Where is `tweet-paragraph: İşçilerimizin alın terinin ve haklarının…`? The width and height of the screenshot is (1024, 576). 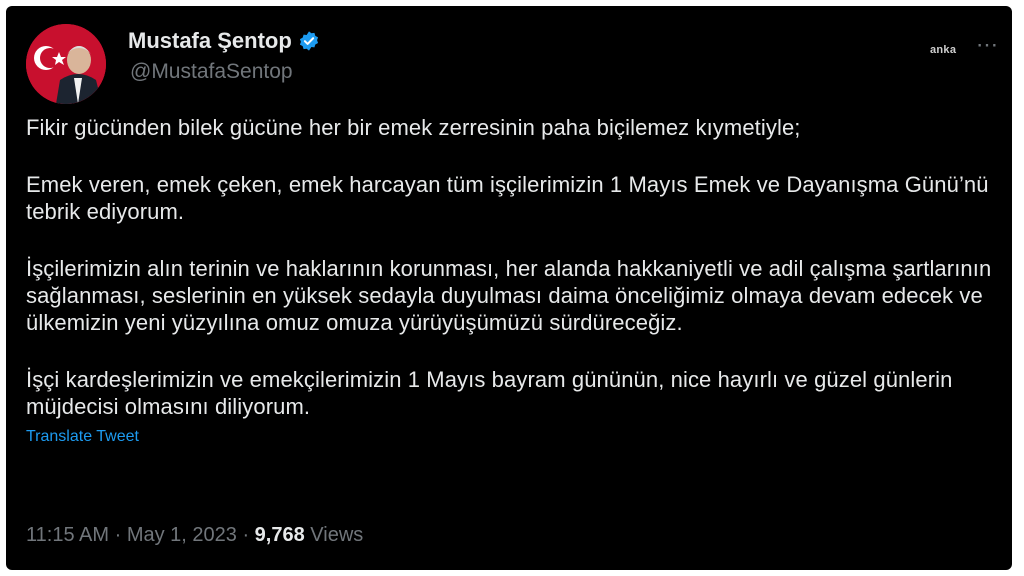
tweet-paragraph: İşçilerimizin alın terinin ve haklarının… is located at coordinates (509, 295).